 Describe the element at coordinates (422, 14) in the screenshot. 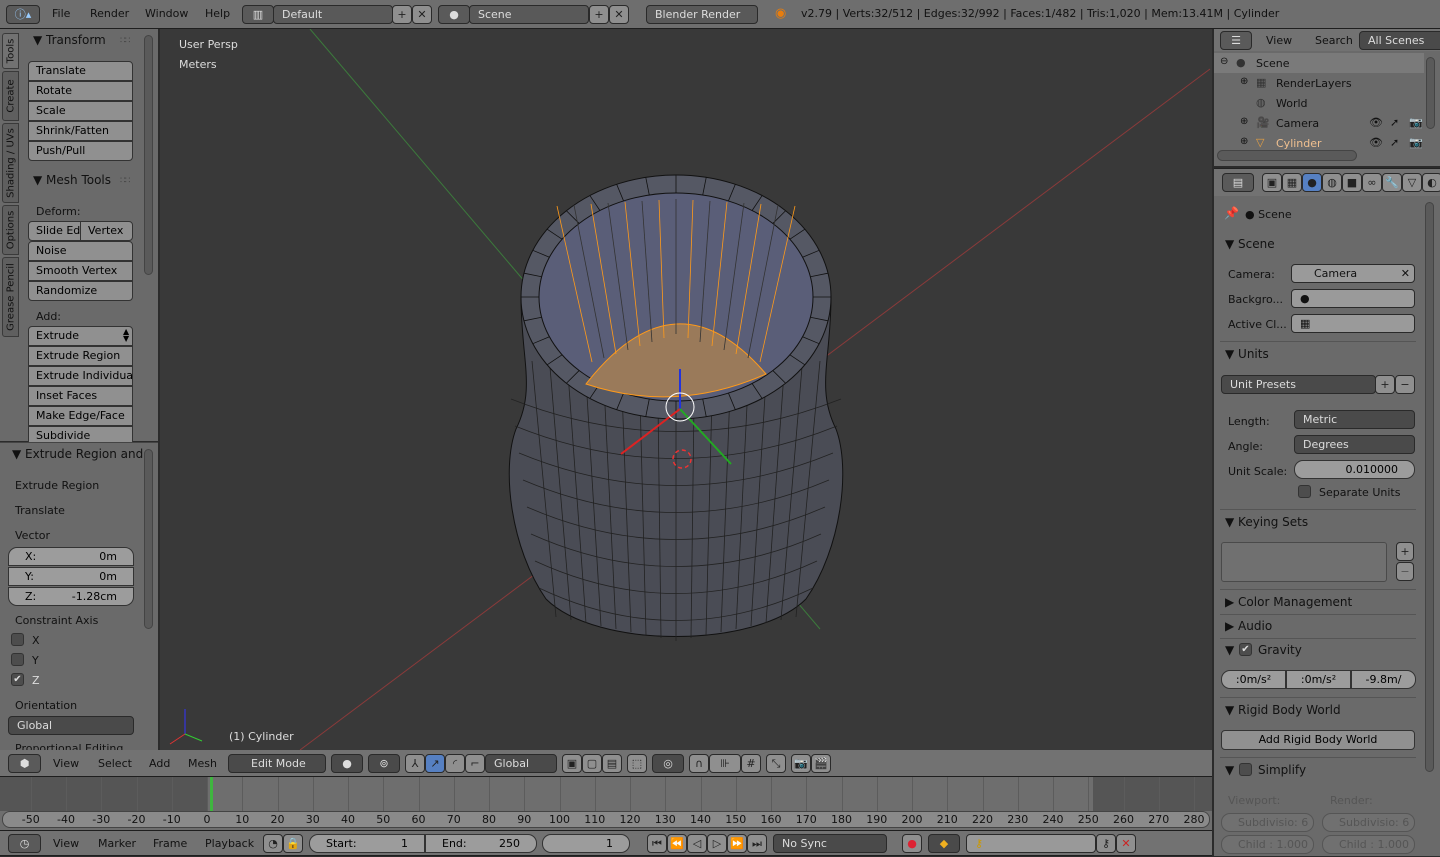

I see `remove-layout-button: ✕` at that location.